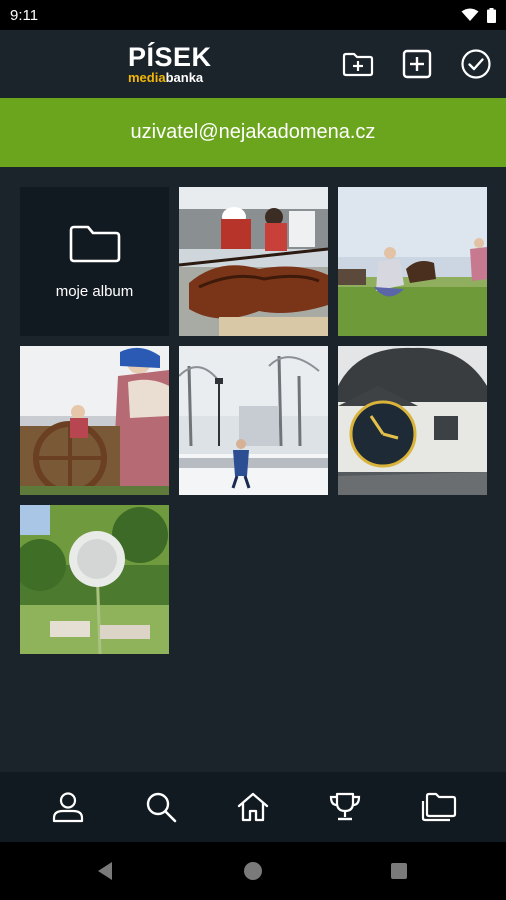 The width and height of the screenshot is (506, 900). I want to click on clock-tower-photo, so click(412, 420).